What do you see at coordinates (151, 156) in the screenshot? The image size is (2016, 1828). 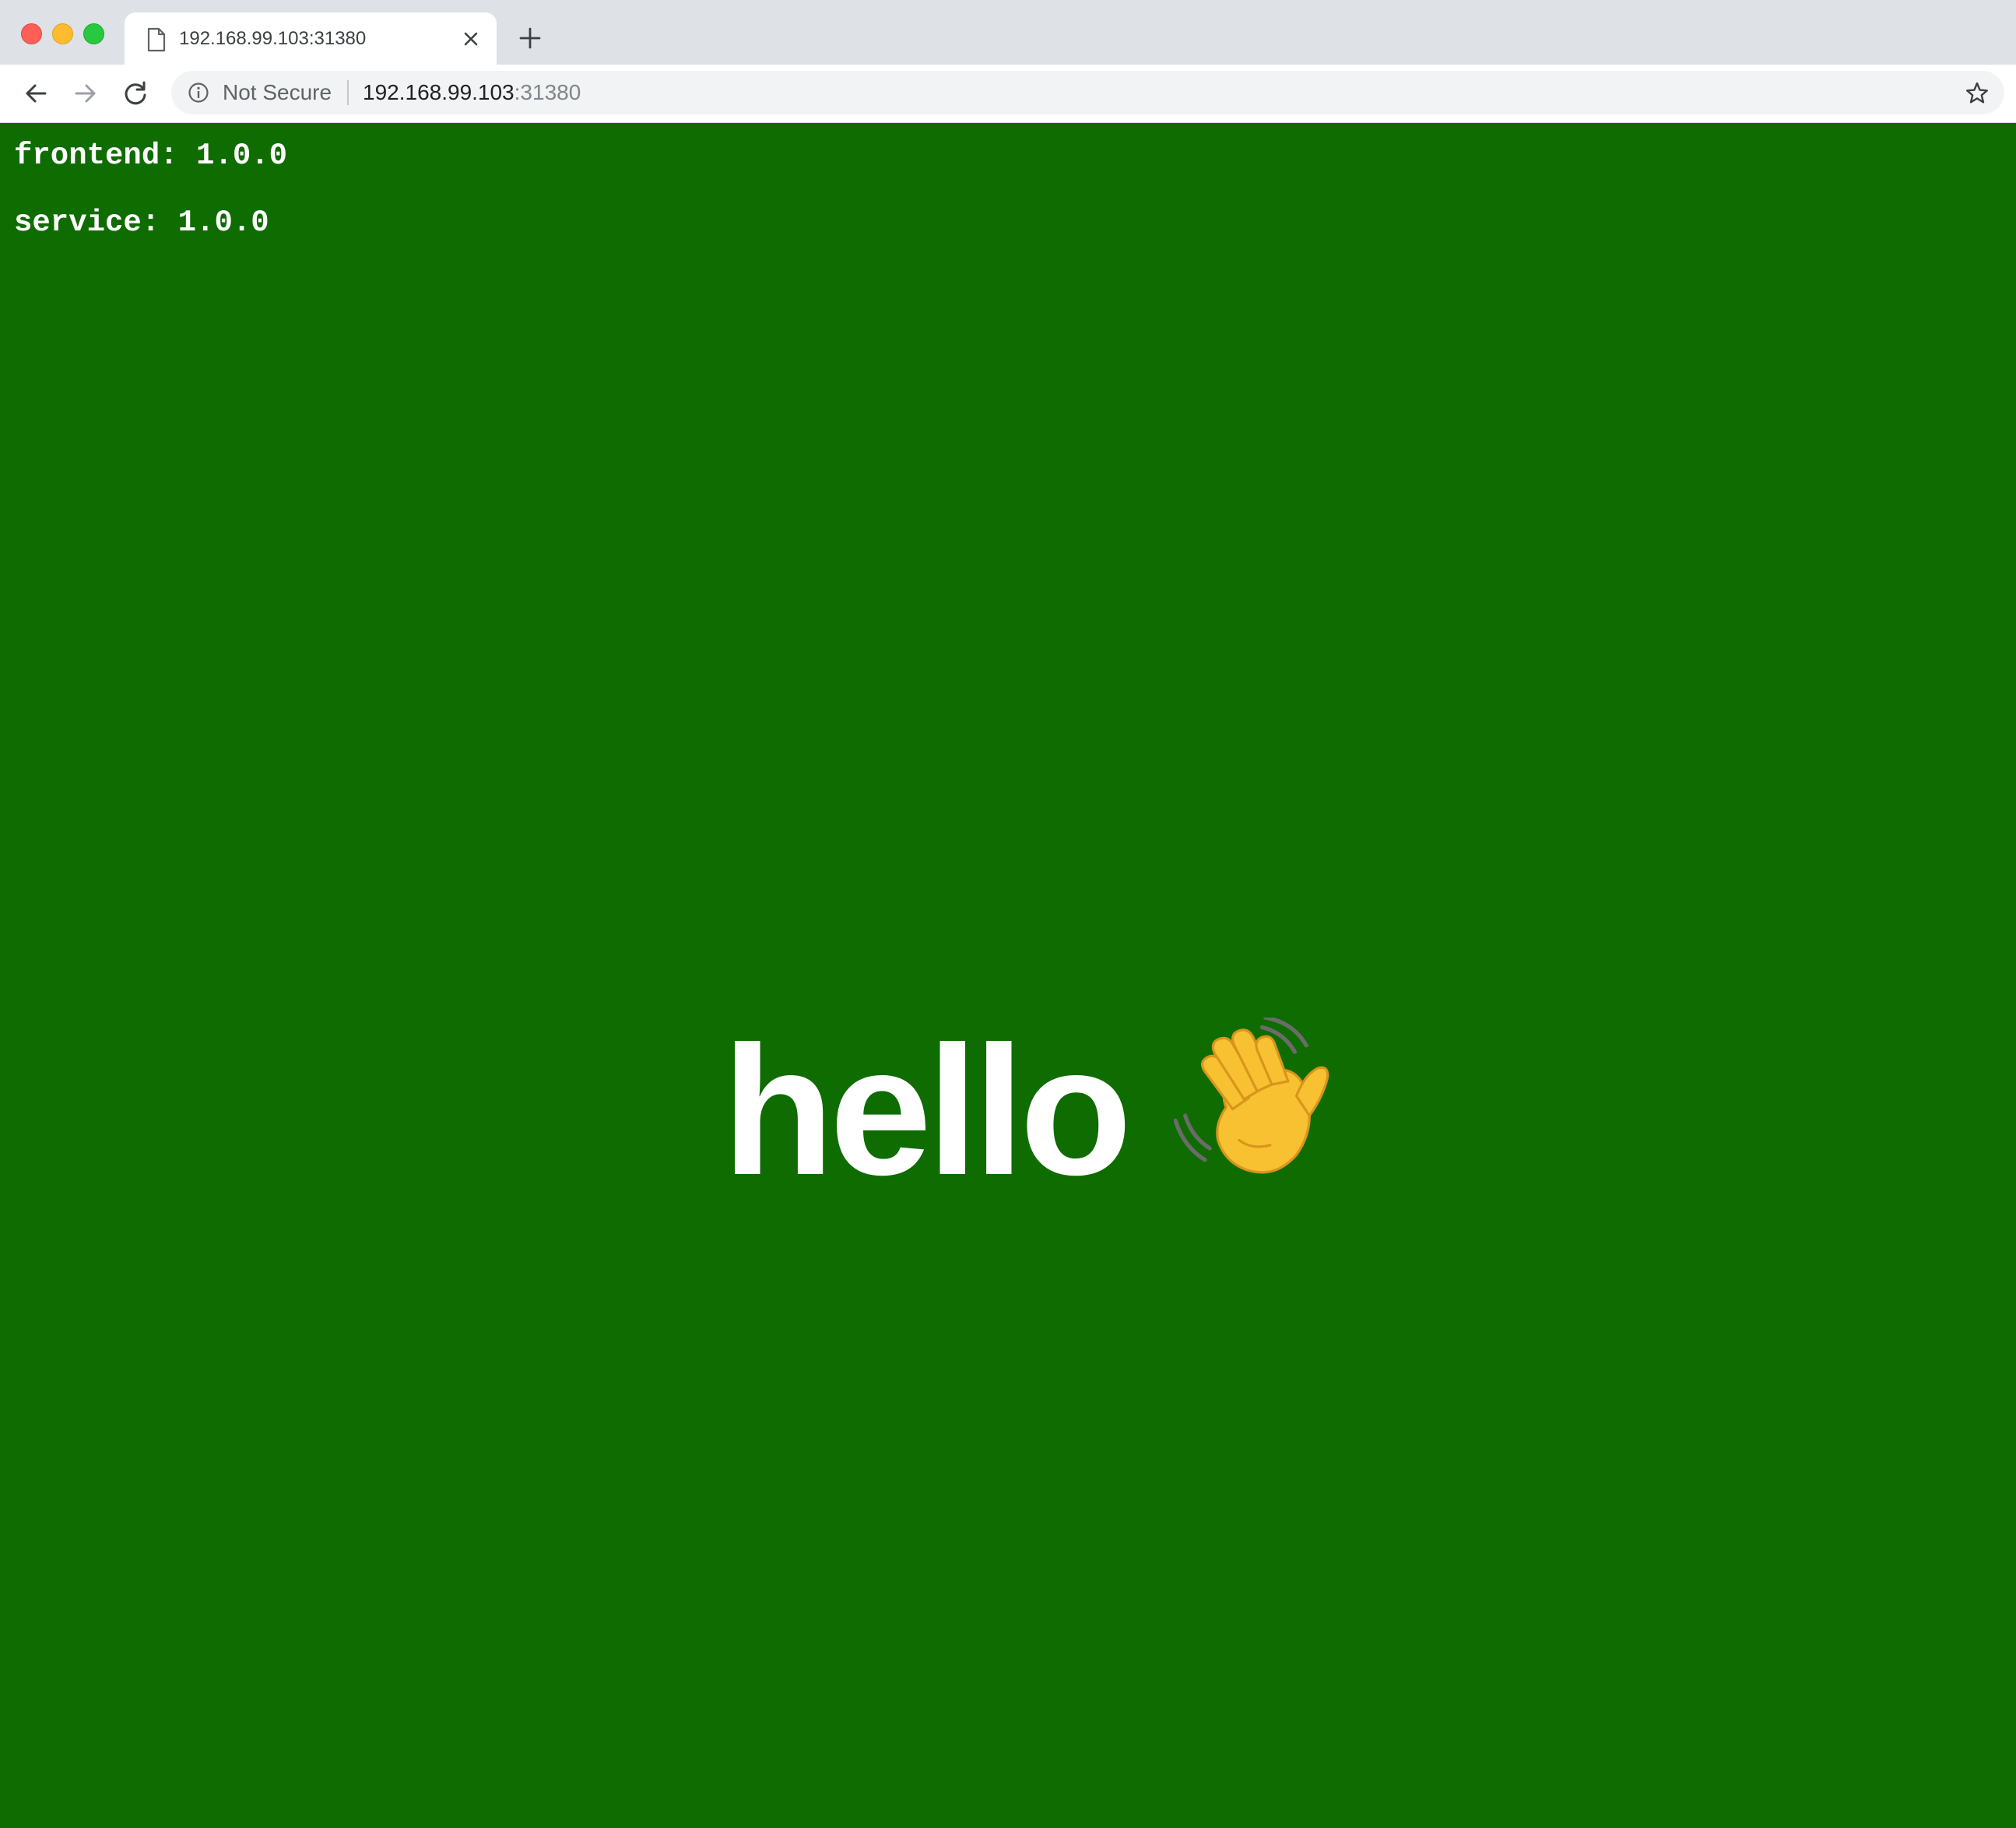 I see `frontend-version: frontend: 1.0.0` at bounding box center [151, 156].